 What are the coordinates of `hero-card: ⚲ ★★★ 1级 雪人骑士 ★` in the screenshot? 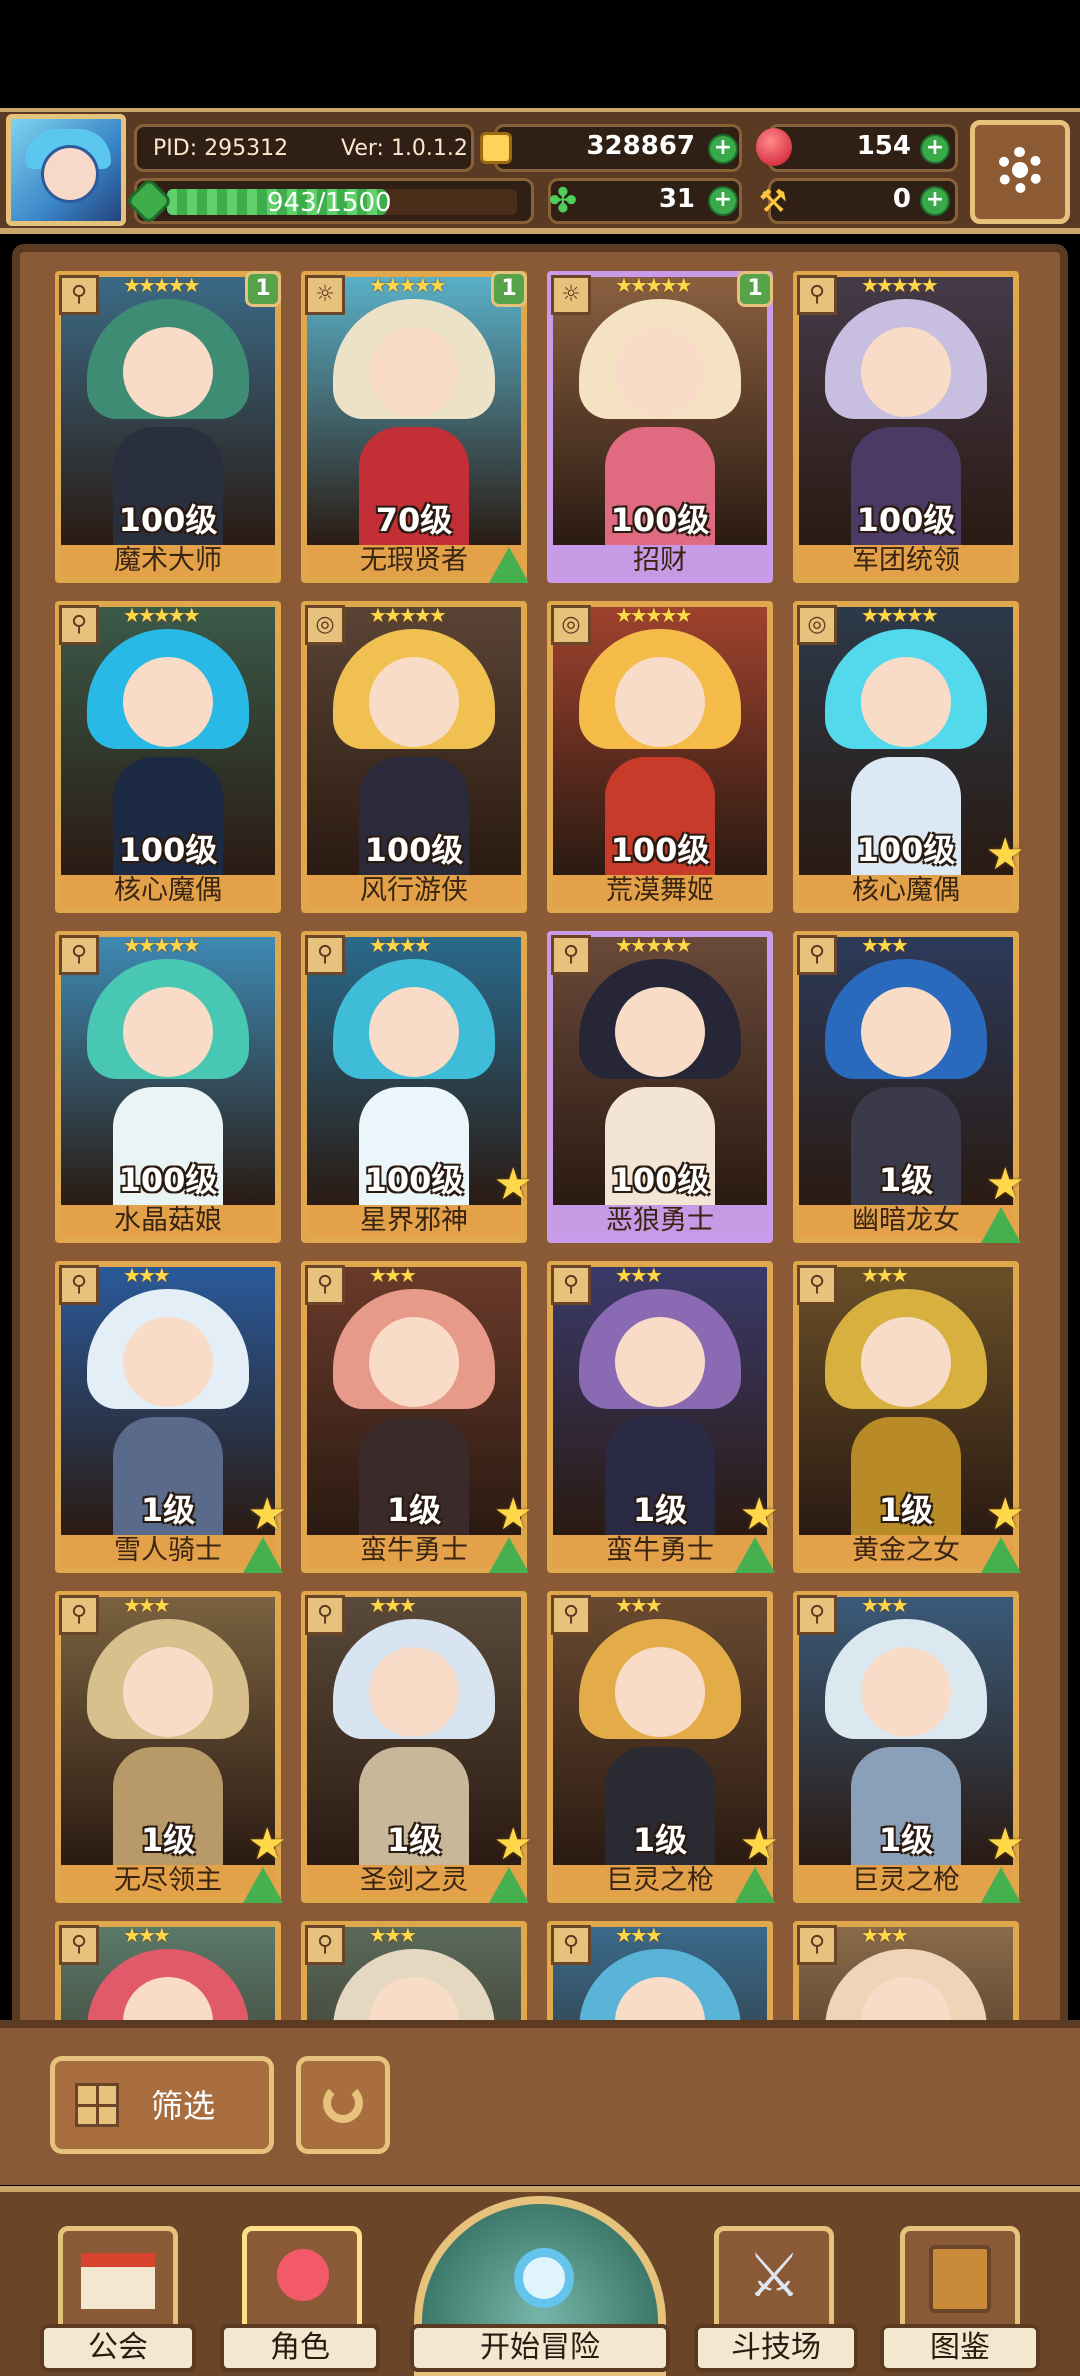 It's located at (171, 1417).